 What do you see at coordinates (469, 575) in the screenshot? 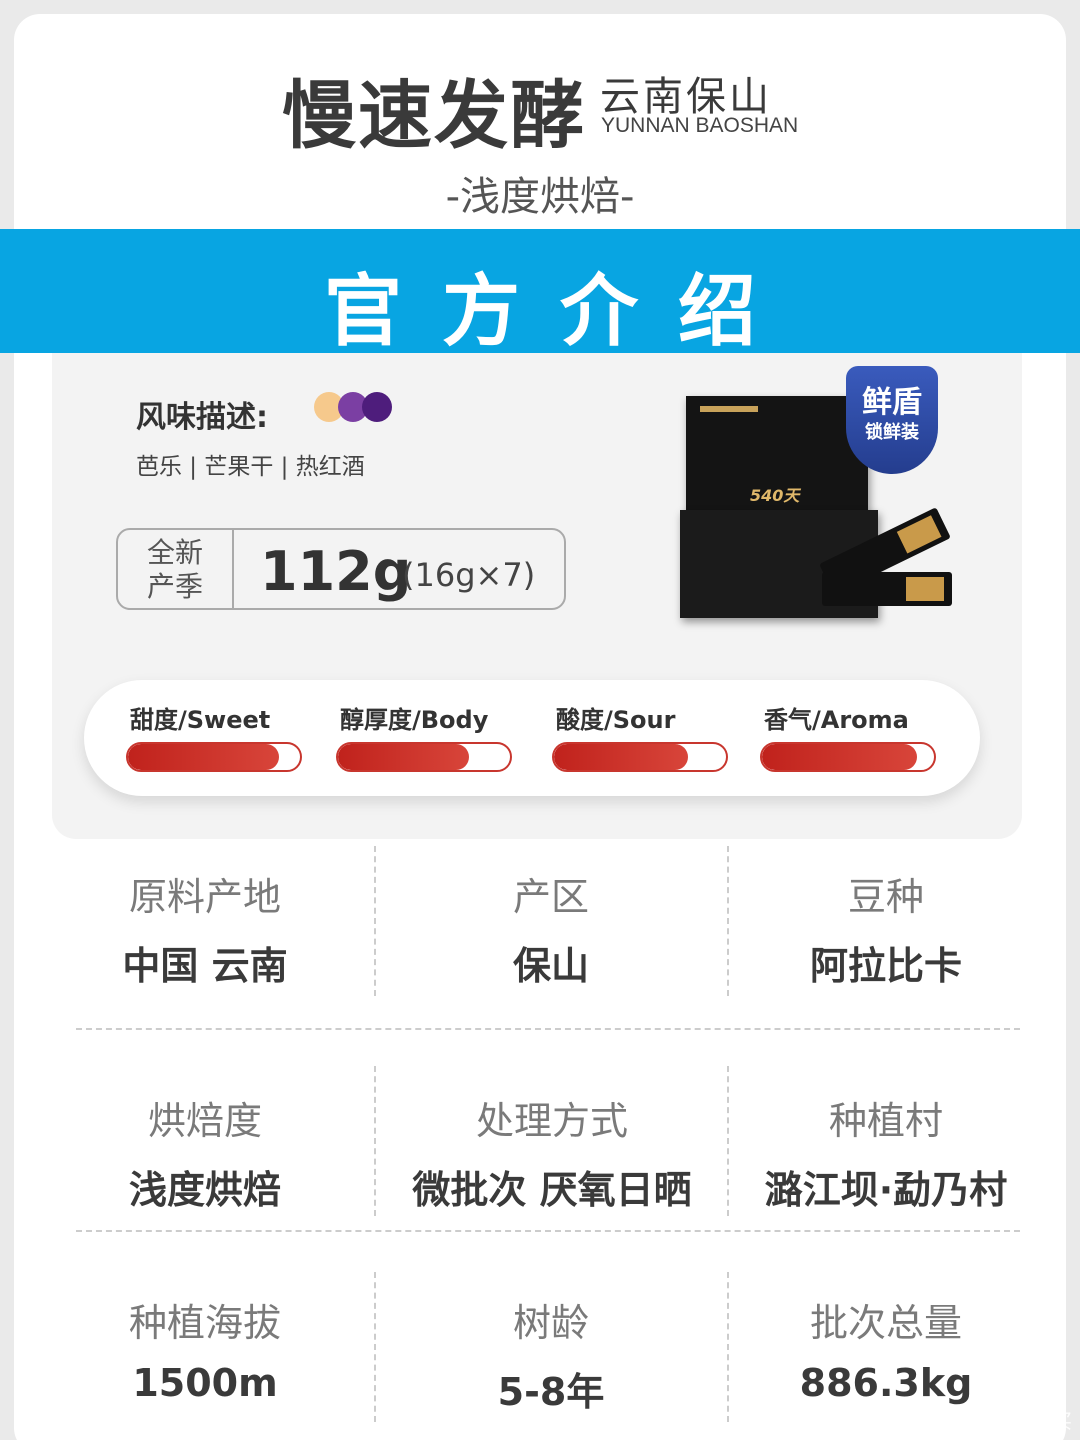
I see `weight-detail: (16g×7)` at bounding box center [469, 575].